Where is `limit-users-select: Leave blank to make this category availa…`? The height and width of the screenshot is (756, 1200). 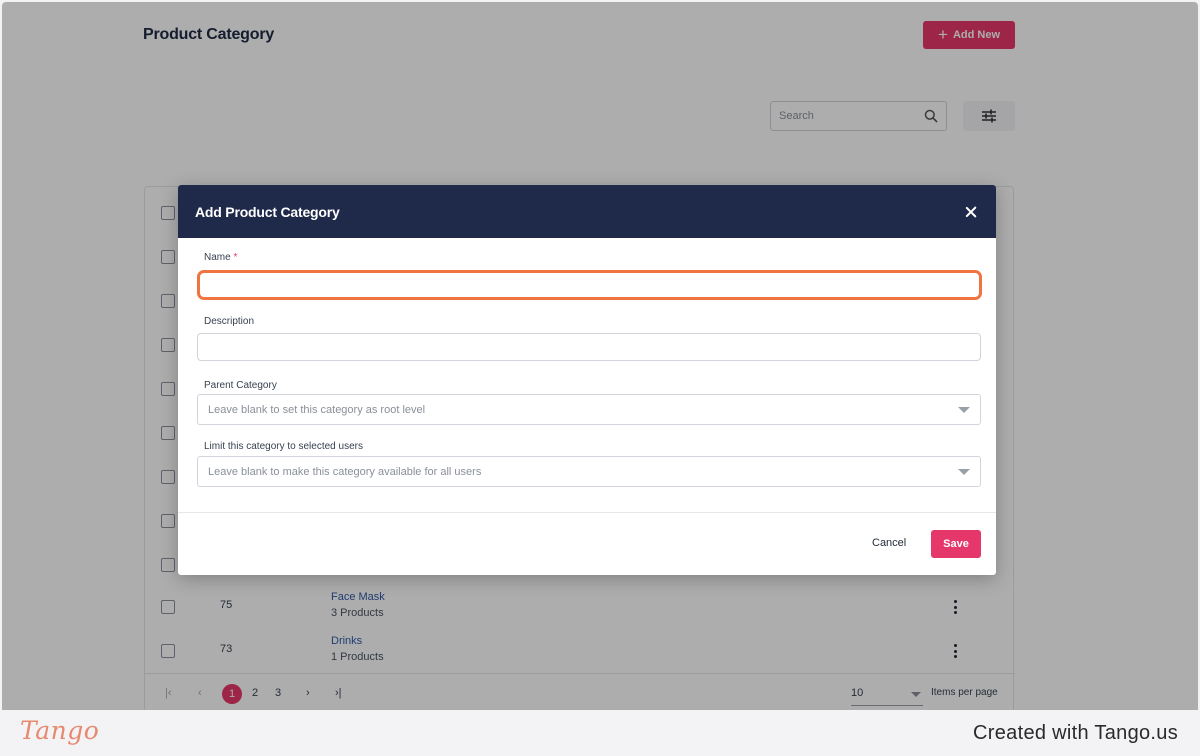 limit-users-select: Leave blank to make this category availa… is located at coordinates (589, 471).